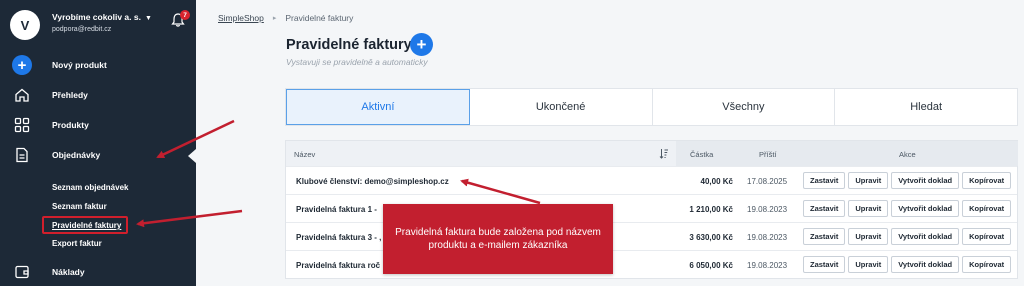 Image resolution: width=1024 pixels, height=286 pixels. I want to click on plus-icon: +, so click(421, 44).